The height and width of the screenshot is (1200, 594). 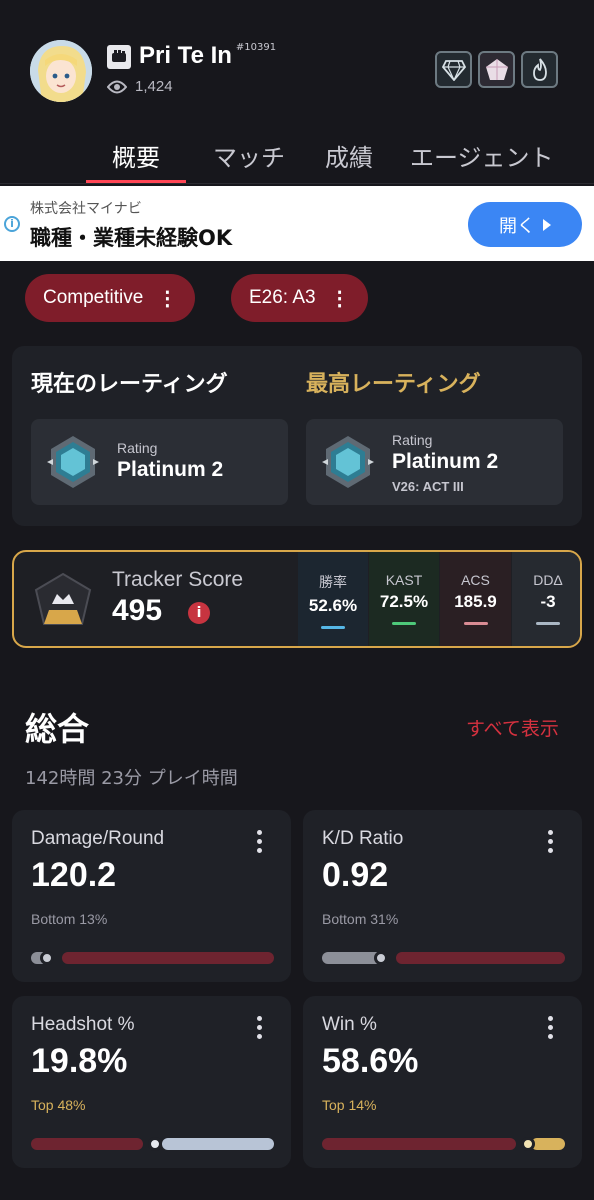 What do you see at coordinates (249, 157) in the screenshot?
I see `tab-matches: マッチ` at bounding box center [249, 157].